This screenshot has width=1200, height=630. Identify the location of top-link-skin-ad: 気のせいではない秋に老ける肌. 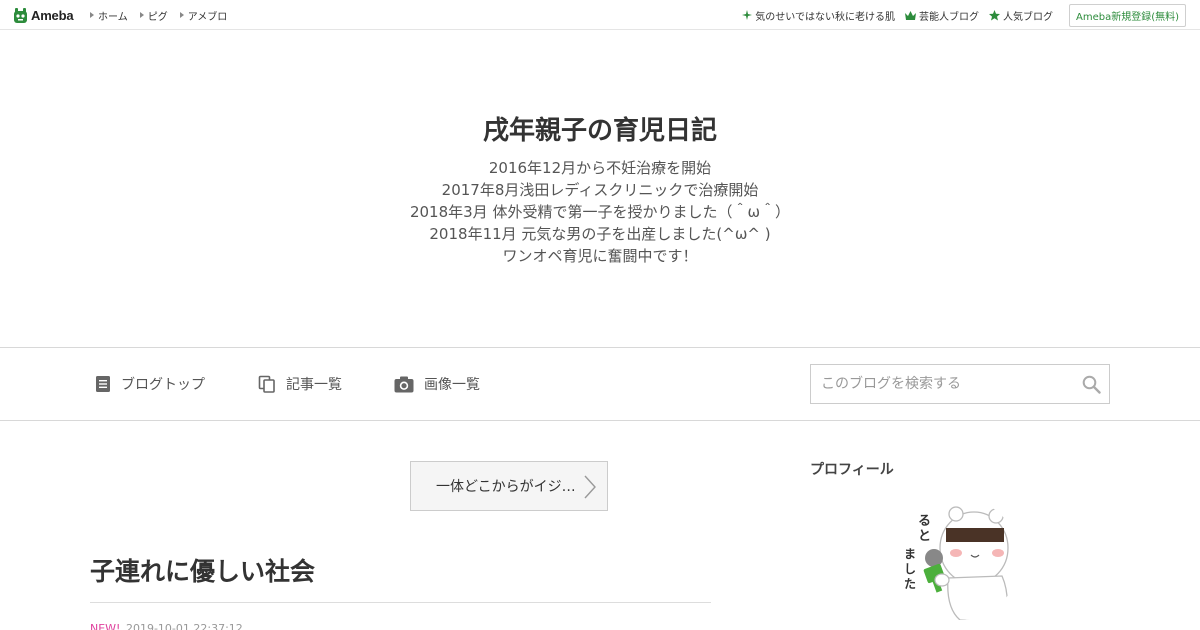
(818, 15).